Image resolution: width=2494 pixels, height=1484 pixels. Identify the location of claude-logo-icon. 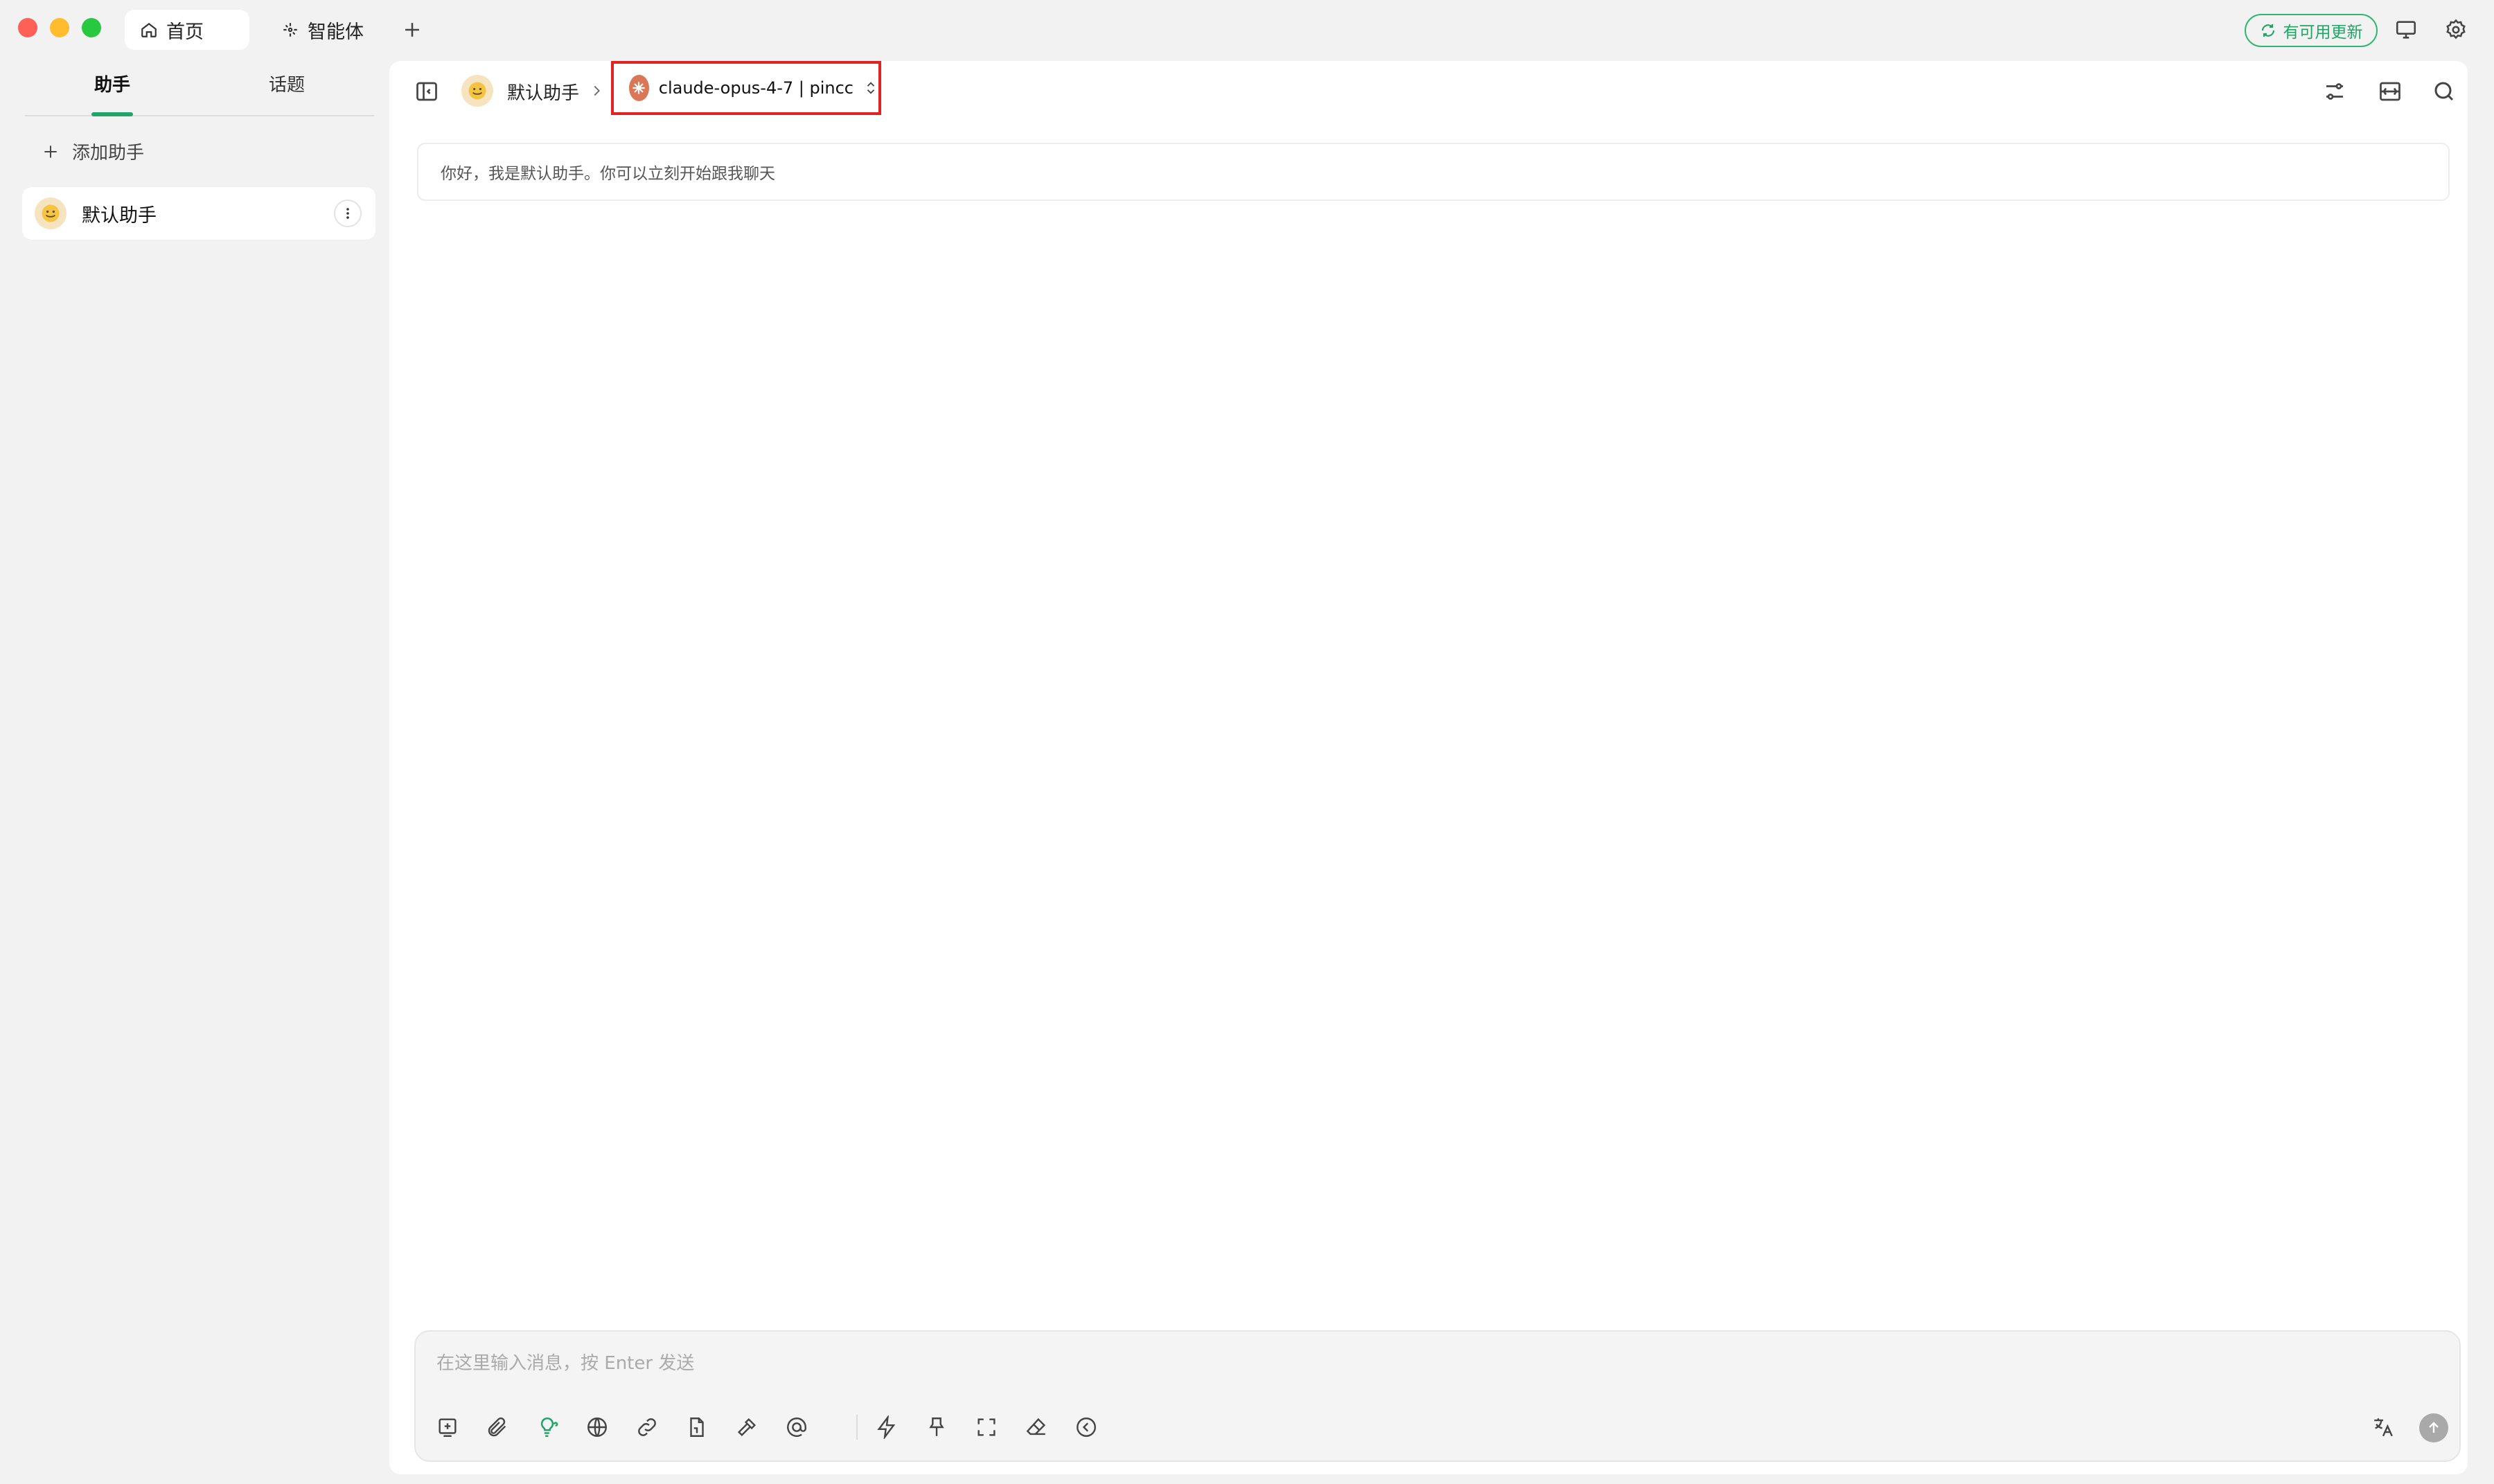
(639, 88).